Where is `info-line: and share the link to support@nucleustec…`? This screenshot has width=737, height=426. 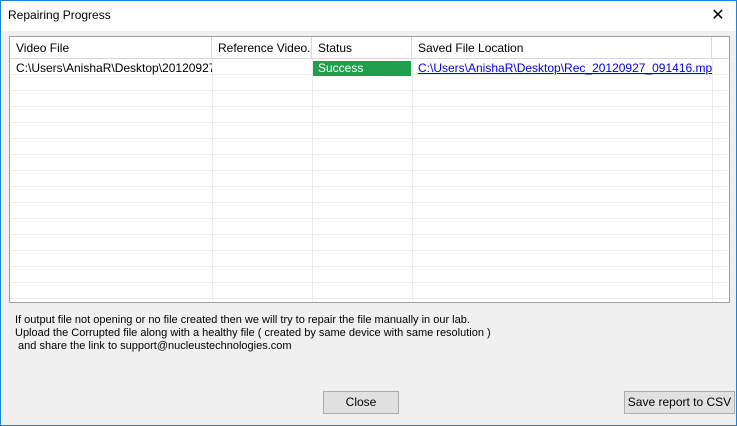
info-line: and share the link to support@nucleustec… is located at coordinates (153, 346).